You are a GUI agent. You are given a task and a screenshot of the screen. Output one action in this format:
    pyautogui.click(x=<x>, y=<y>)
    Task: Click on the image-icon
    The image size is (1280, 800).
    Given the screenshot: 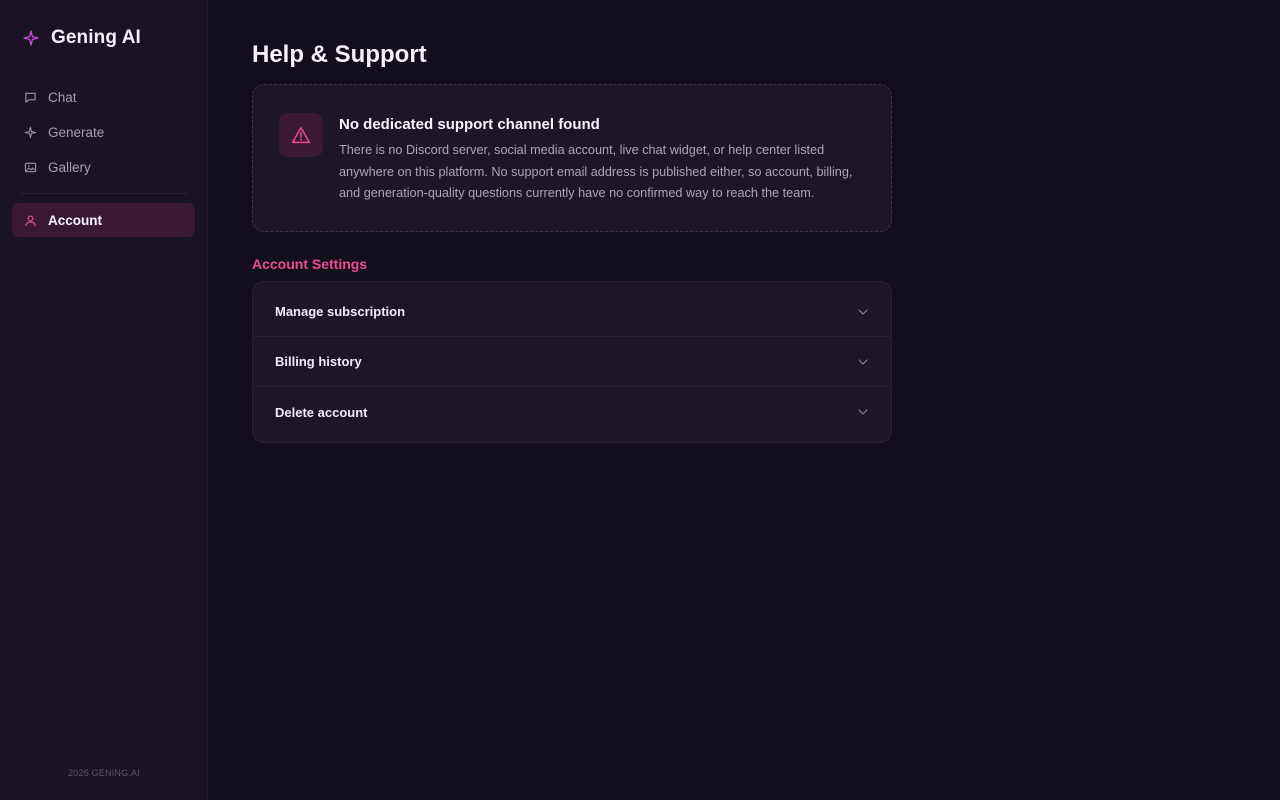 What is the action you would take?
    pyautogui.click(x=30, y=167)
    